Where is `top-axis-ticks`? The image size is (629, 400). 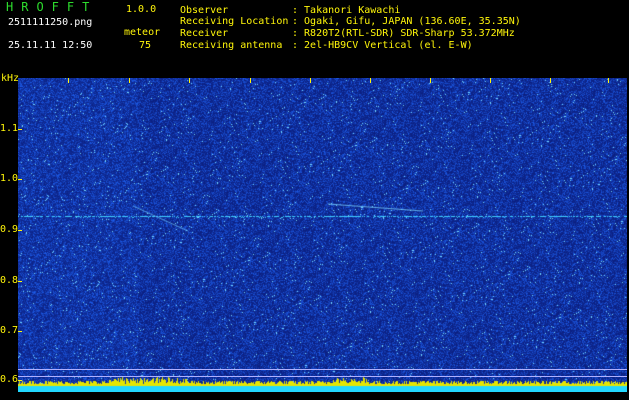
top-axis-ticks is located at coordinates (338, 80).